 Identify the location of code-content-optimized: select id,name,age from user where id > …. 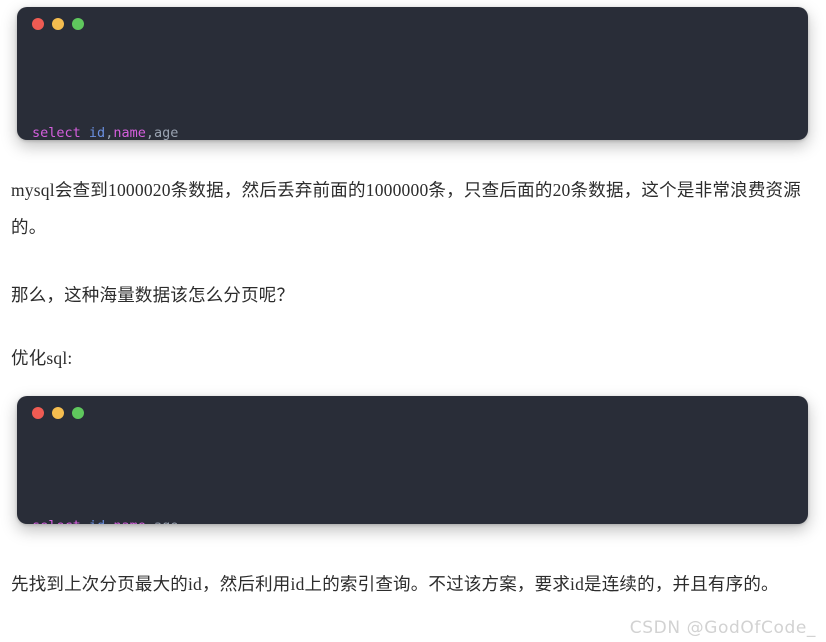
(412, 477).